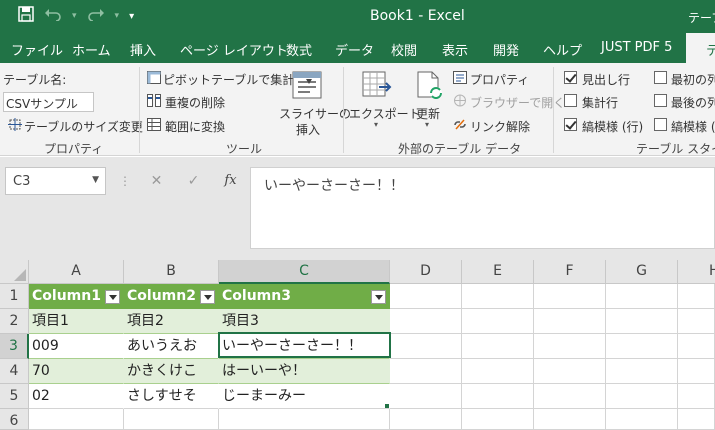 The height and width of the screenshot is (430, 715). I want to click on open-in-browser-button: ブラウザーで開く, so click(517, 102).